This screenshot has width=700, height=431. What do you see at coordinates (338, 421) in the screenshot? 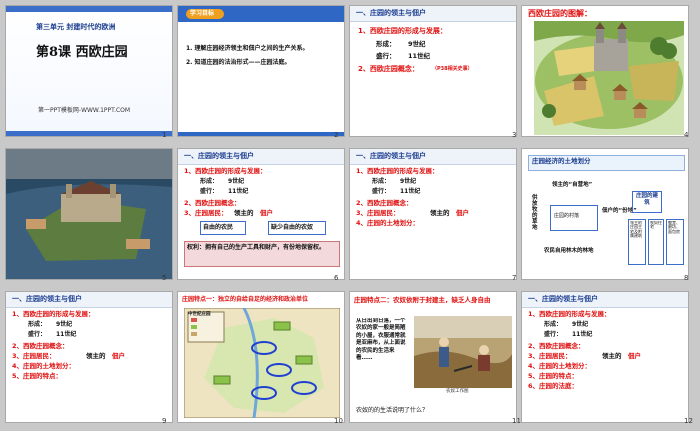
I see `slide-number: 10` at bounding box center [338, 421].